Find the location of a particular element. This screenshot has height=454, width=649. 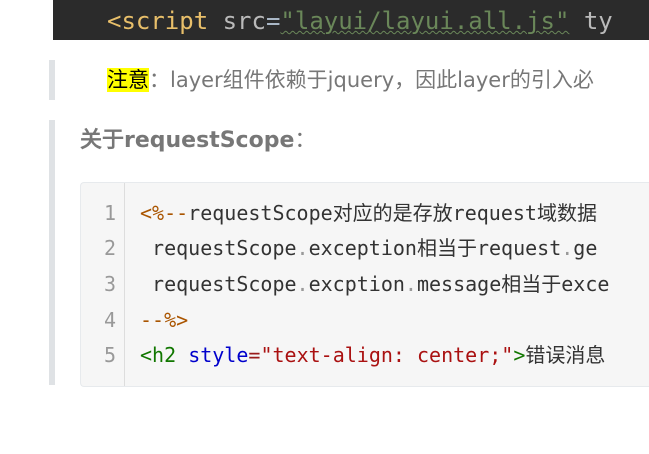

tag-bracket: > is located at coordinates (519, 355).